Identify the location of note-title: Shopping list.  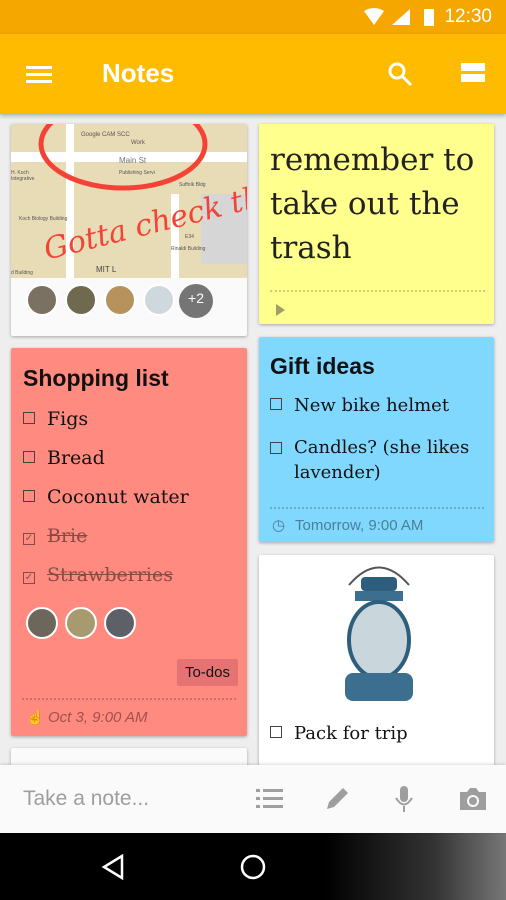
(96, 378).